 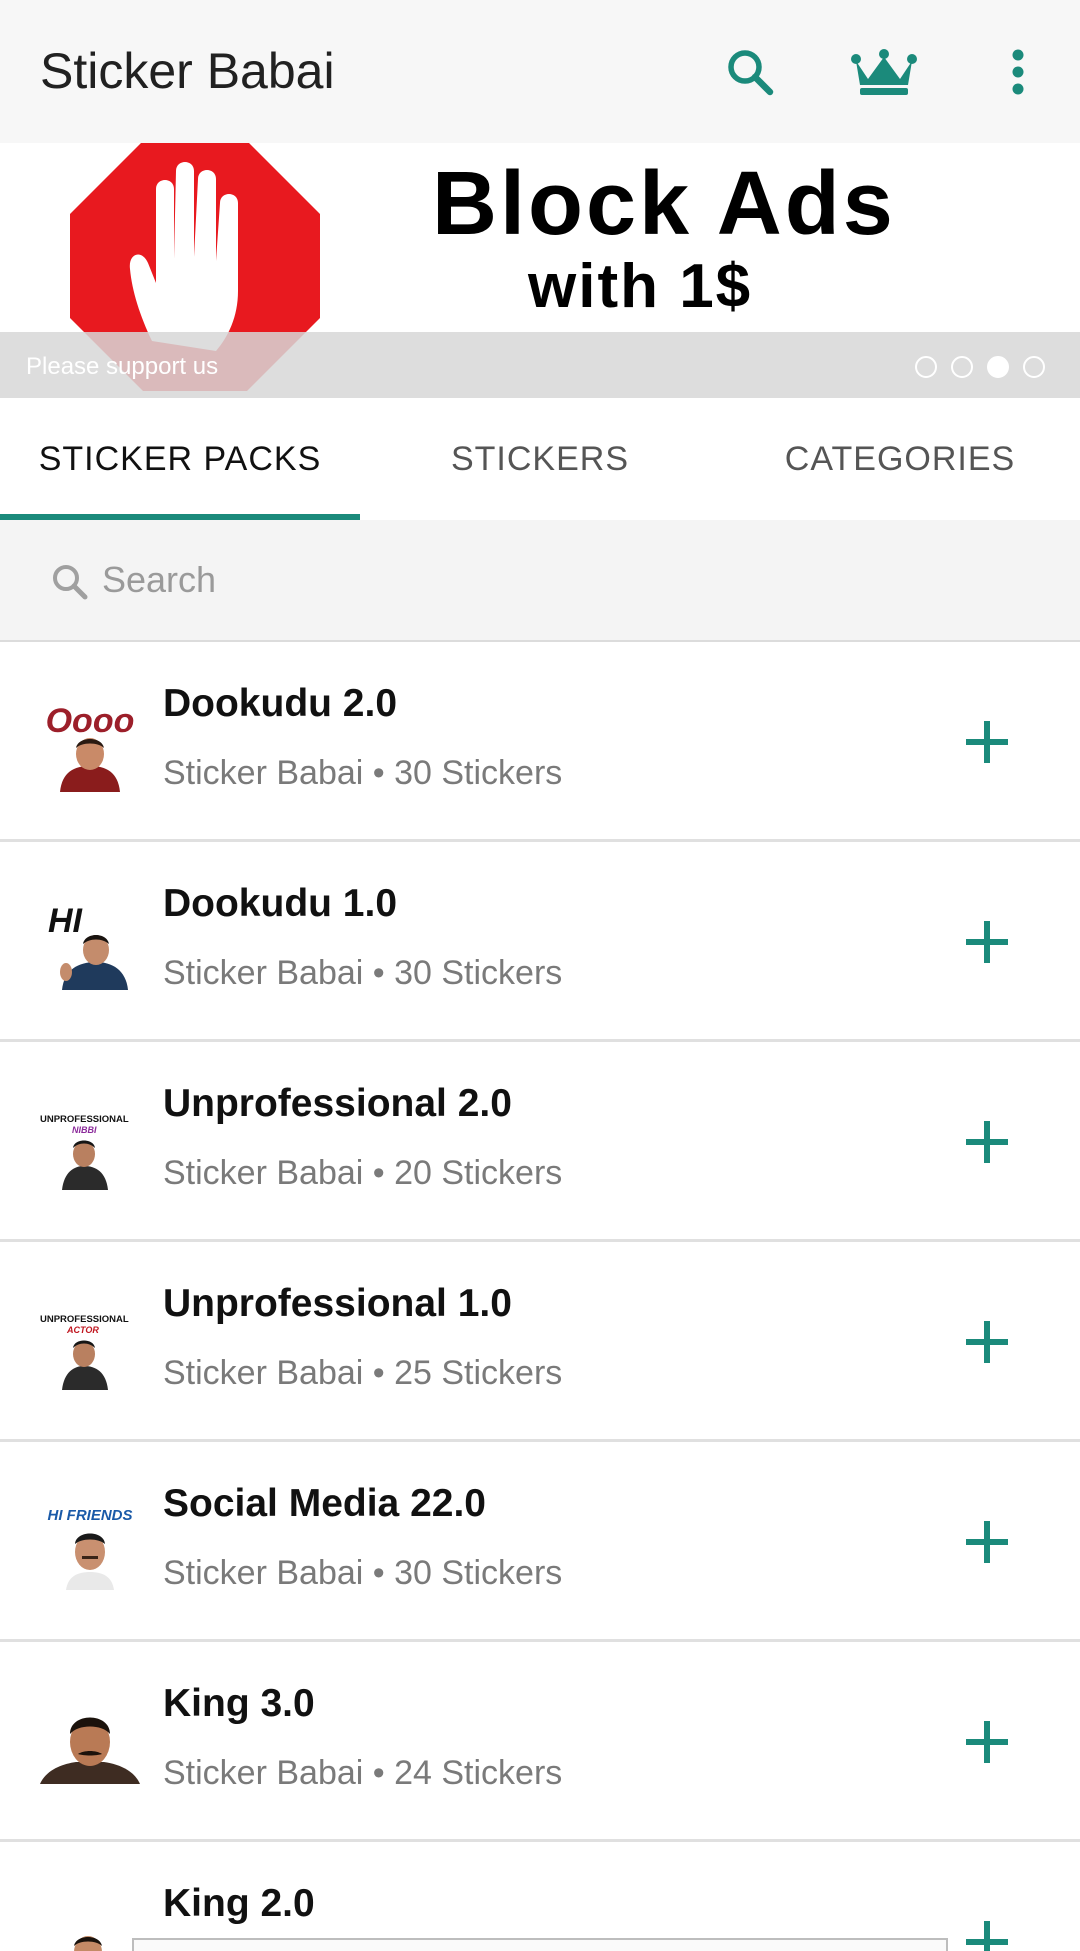 I want to click on carousel-dot-active, so click(x=998, y=367).